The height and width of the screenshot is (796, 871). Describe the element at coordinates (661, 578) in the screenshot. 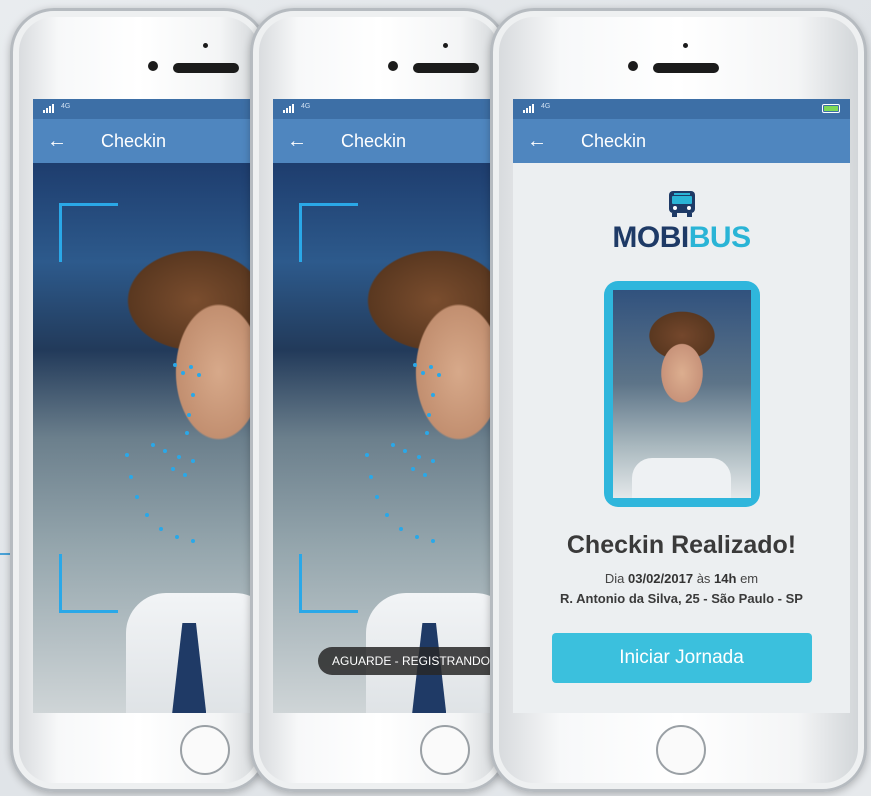

I see `checkin-date: 03/02/2017` at that location.